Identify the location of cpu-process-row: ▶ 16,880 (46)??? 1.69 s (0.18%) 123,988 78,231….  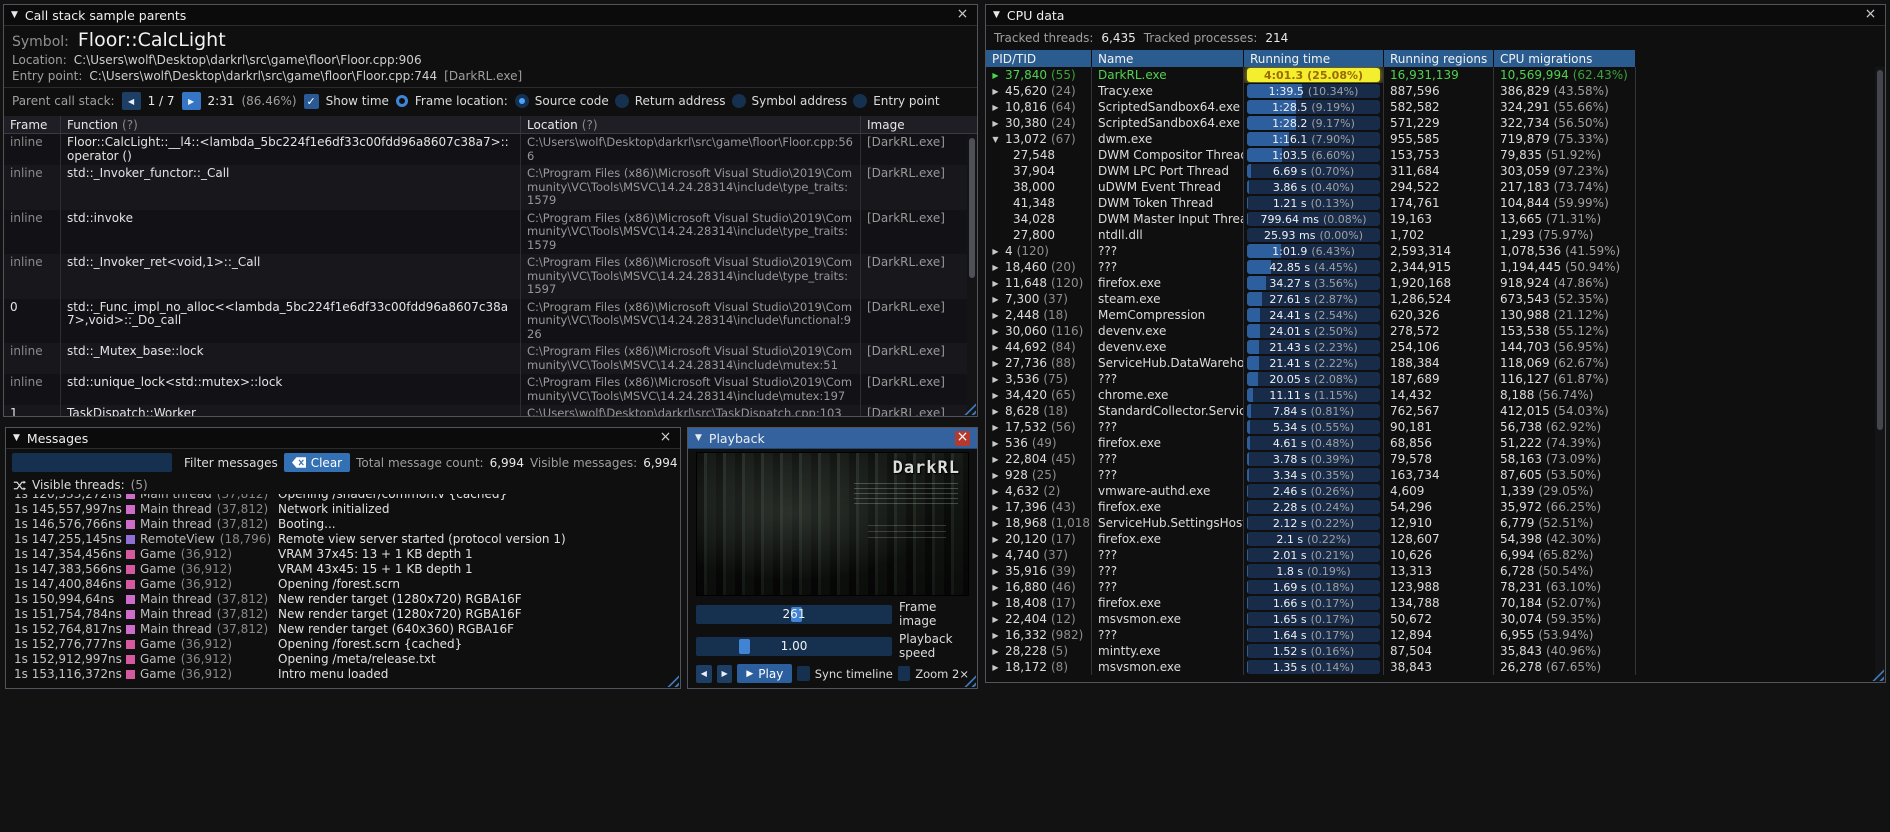
(1435, 587).